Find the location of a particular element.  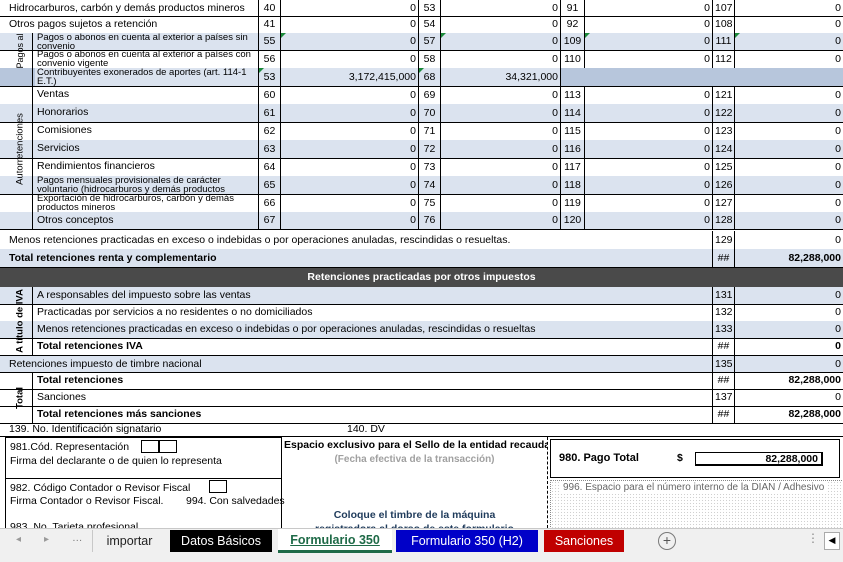

tab-formulario-350-h2: Formulario 350 (H2) is located at coordinates (467, 541).